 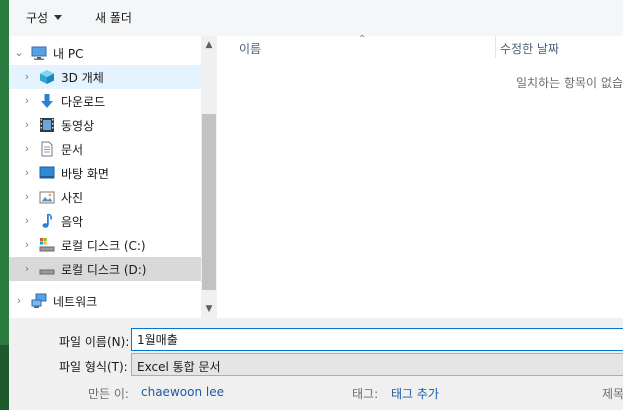 I want to click on filename-input, so click(x=377, y=339).